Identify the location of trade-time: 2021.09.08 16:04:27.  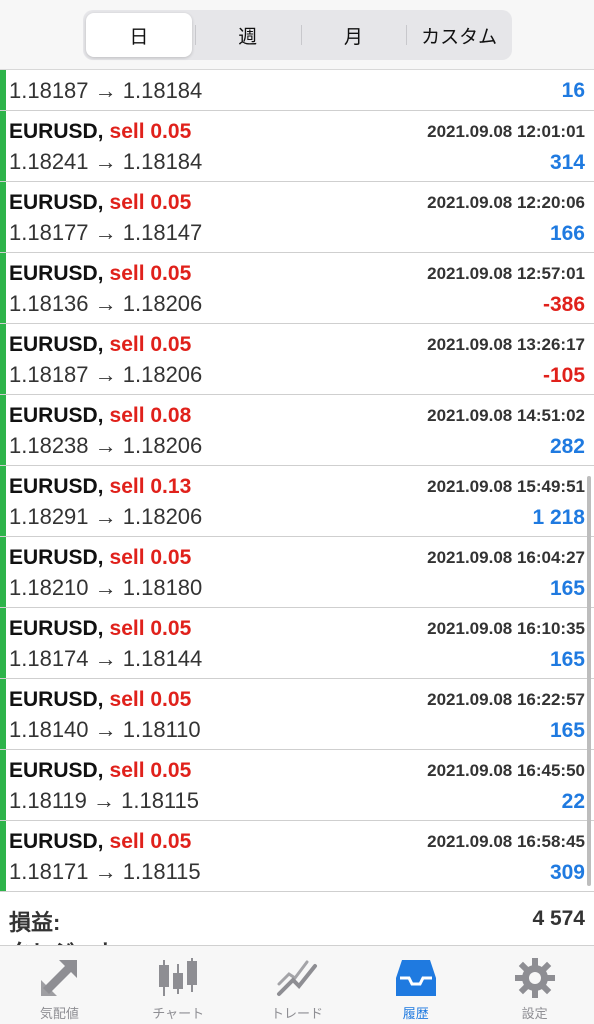
(506, 557).